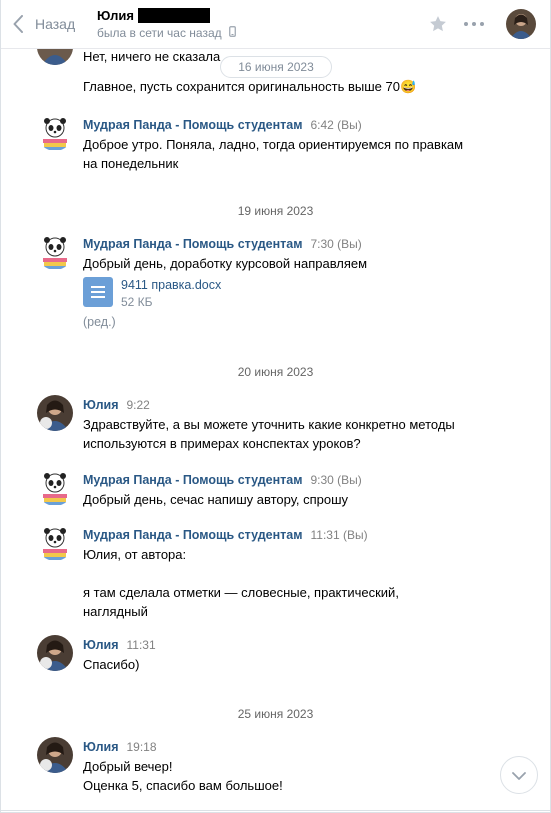 This screenshot has width=551, height=813. What do you see at coordinates (137, 302) in the screenshot?
I see `document-size: 52 КБ` at bounding box center [137, 302].